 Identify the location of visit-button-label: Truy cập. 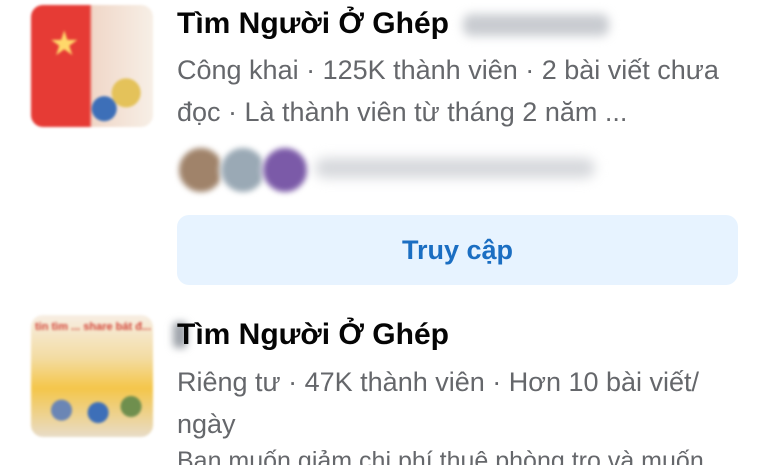
(457, 249).